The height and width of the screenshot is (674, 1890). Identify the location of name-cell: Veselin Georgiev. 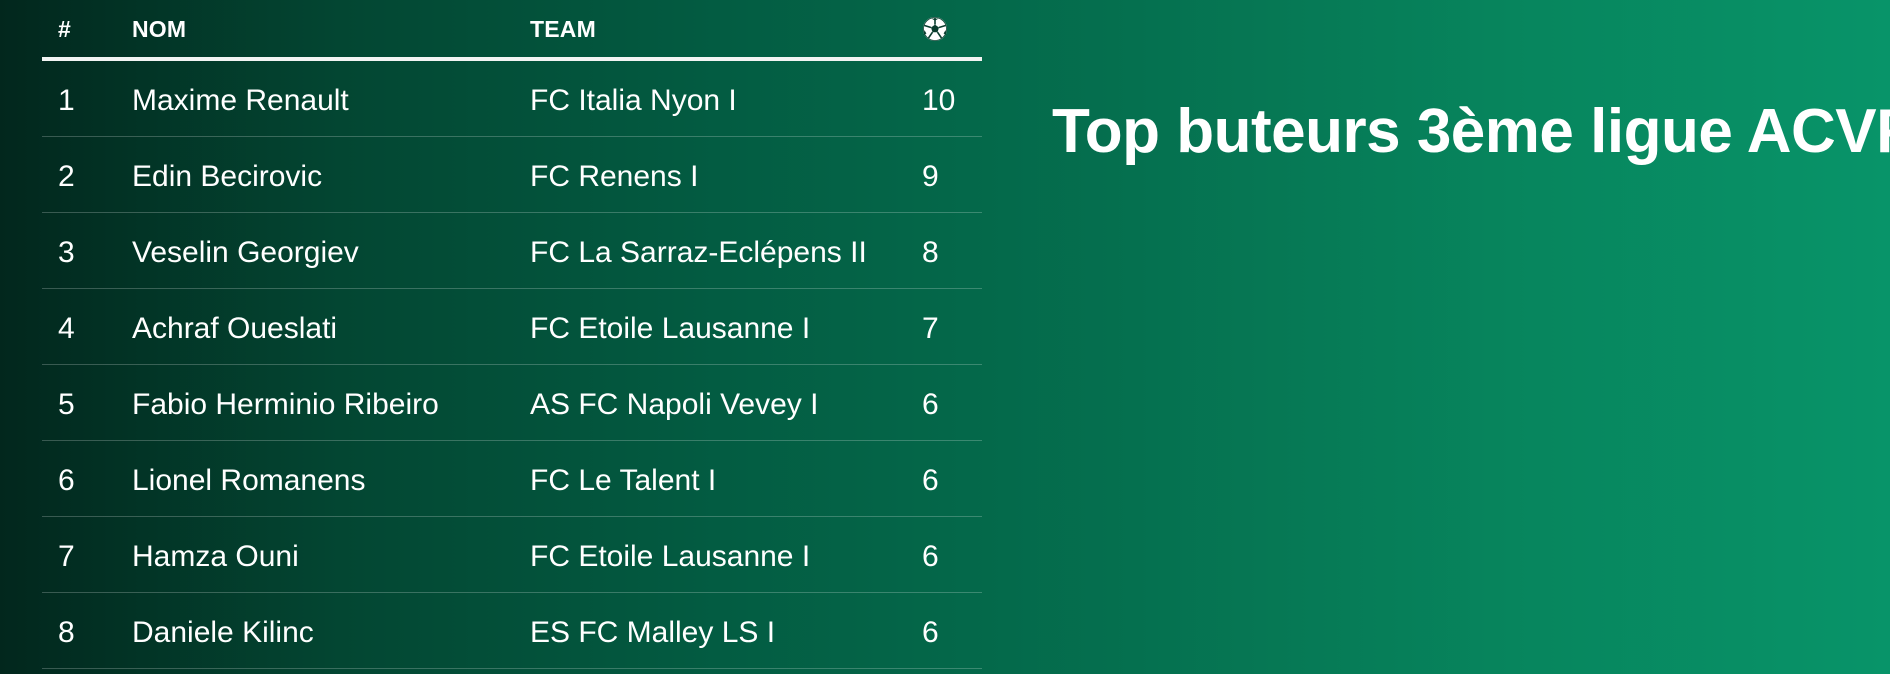
(245, 252).